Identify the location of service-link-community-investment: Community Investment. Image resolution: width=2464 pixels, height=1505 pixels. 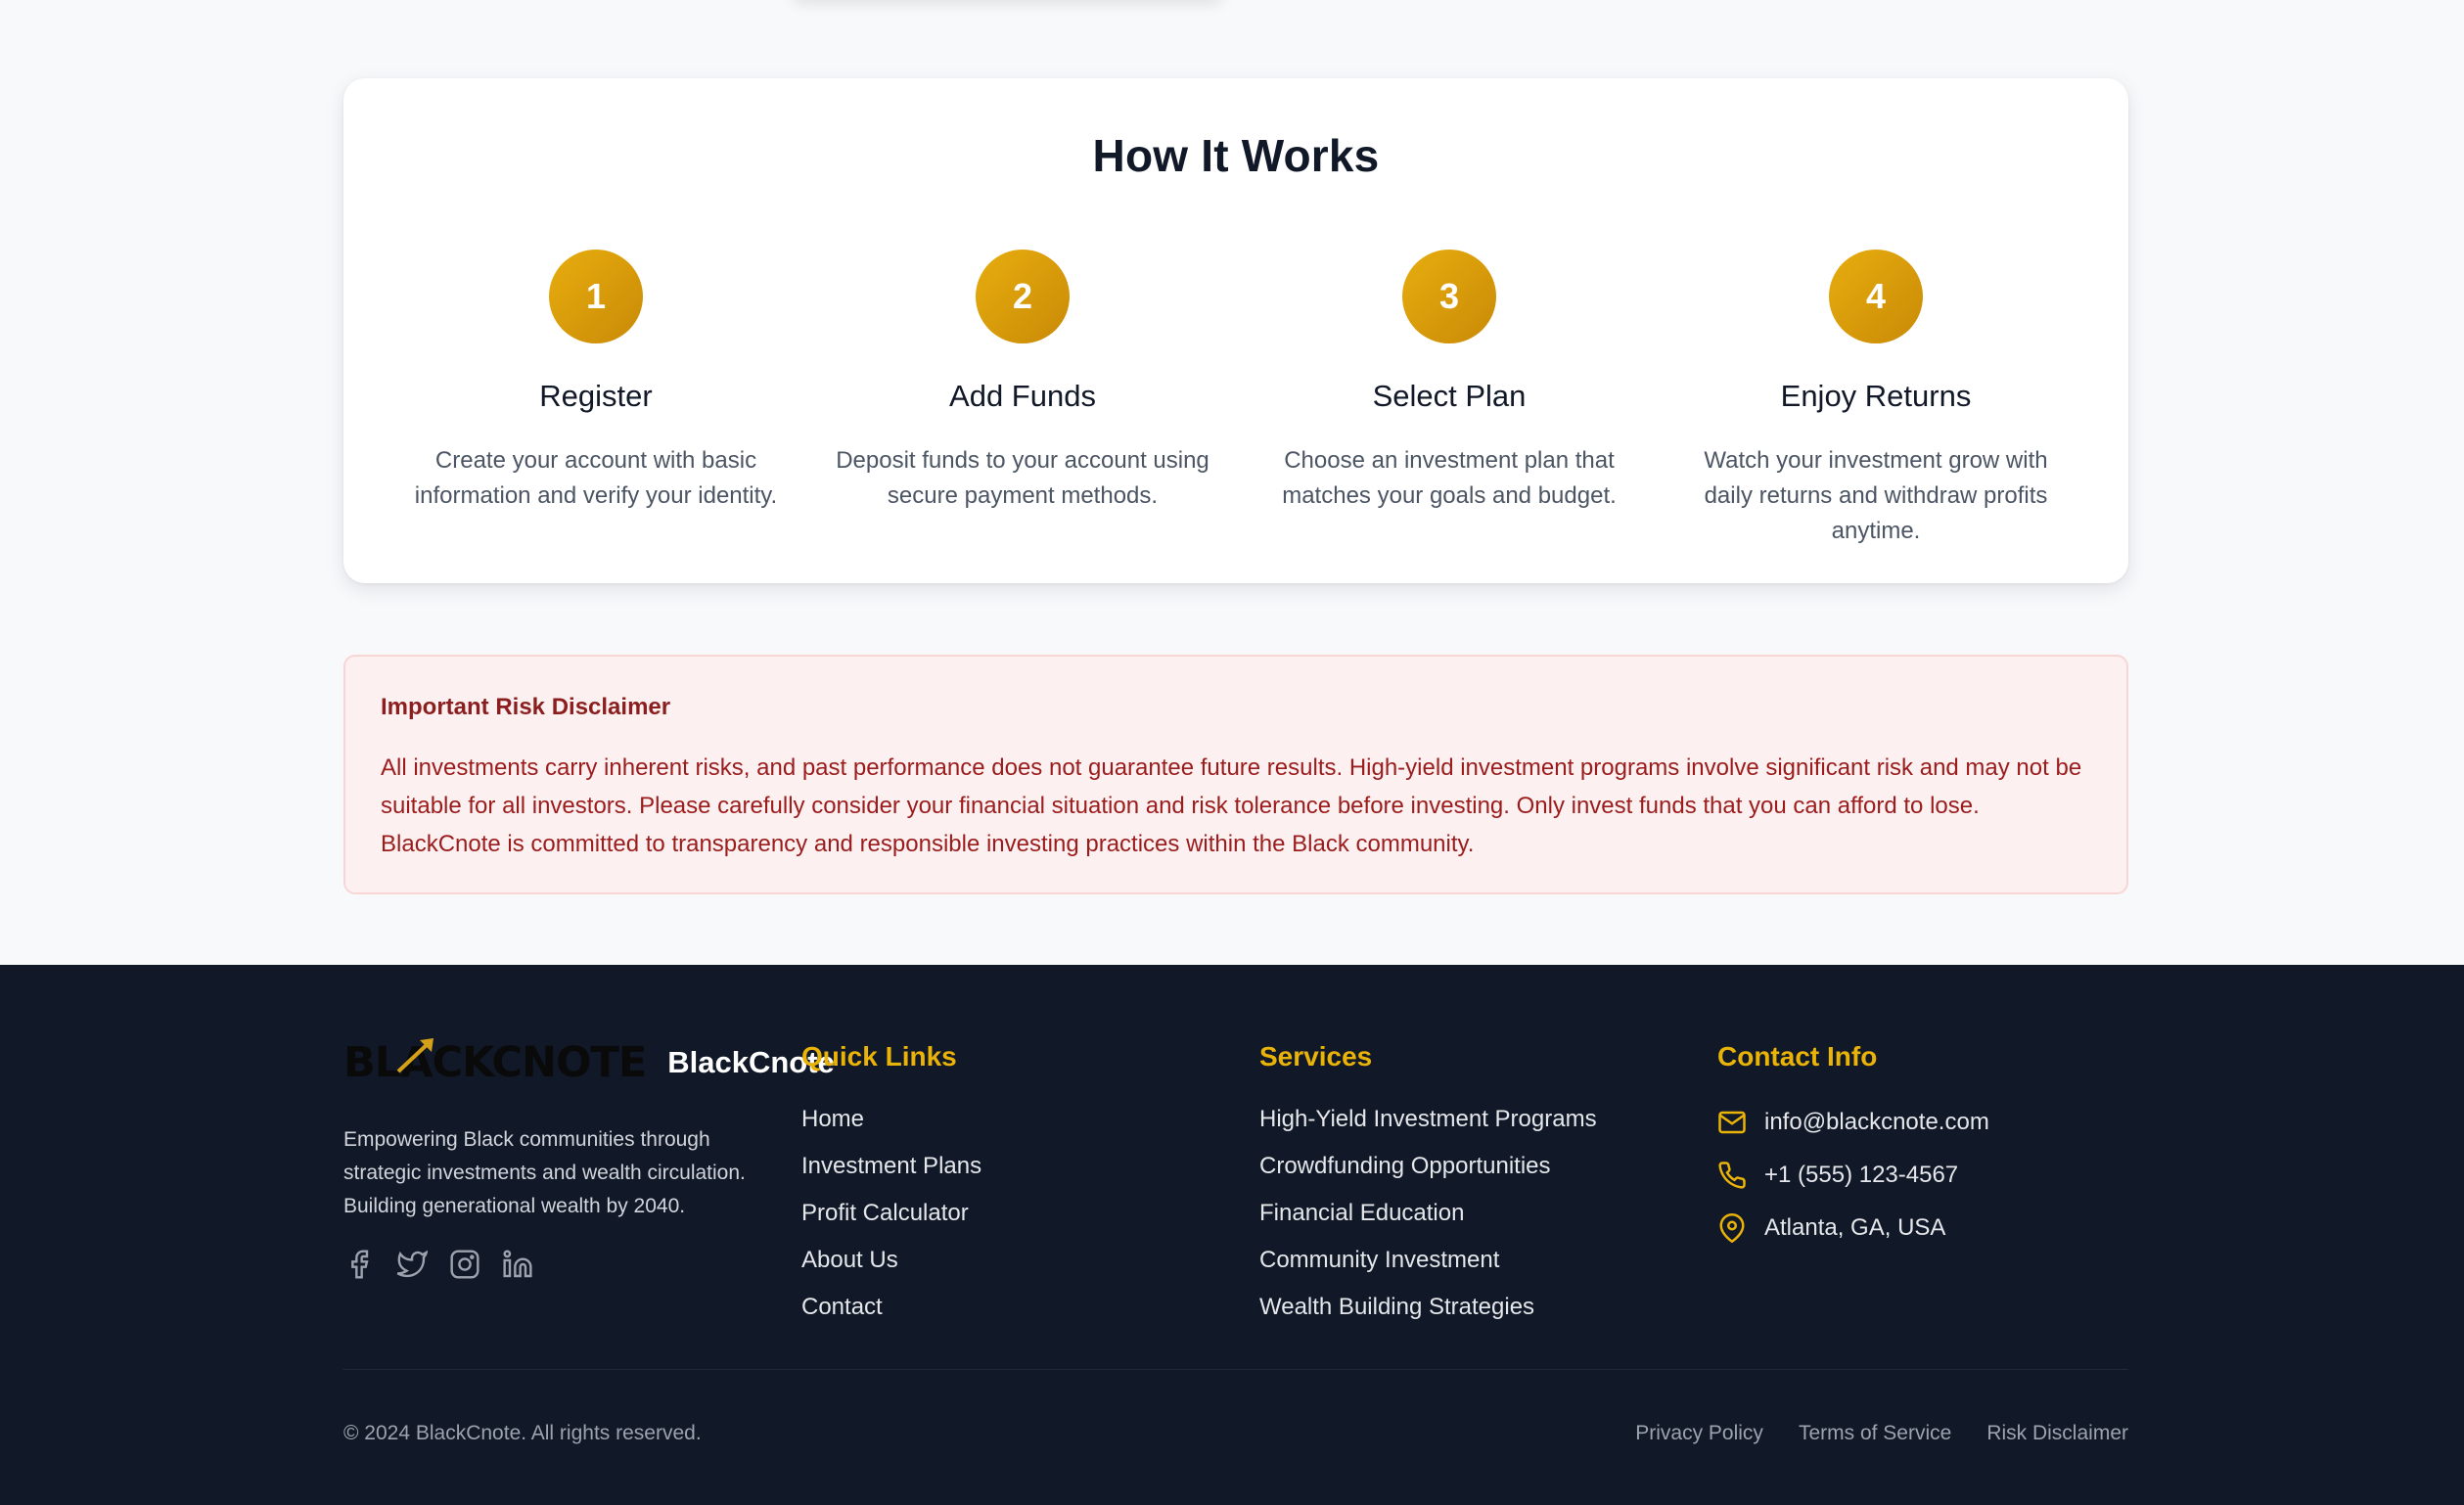
(1428, 1266).